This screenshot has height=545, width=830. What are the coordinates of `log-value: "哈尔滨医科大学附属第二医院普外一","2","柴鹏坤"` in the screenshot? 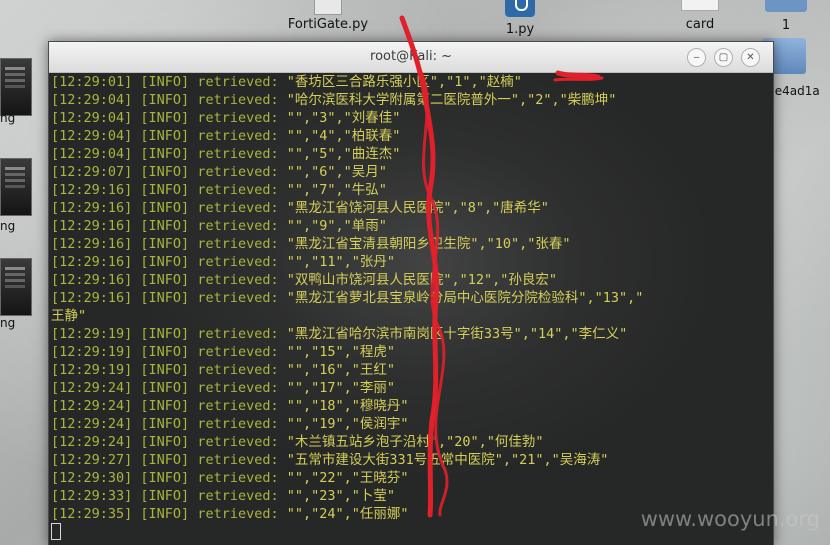 It's located at (451, 100).